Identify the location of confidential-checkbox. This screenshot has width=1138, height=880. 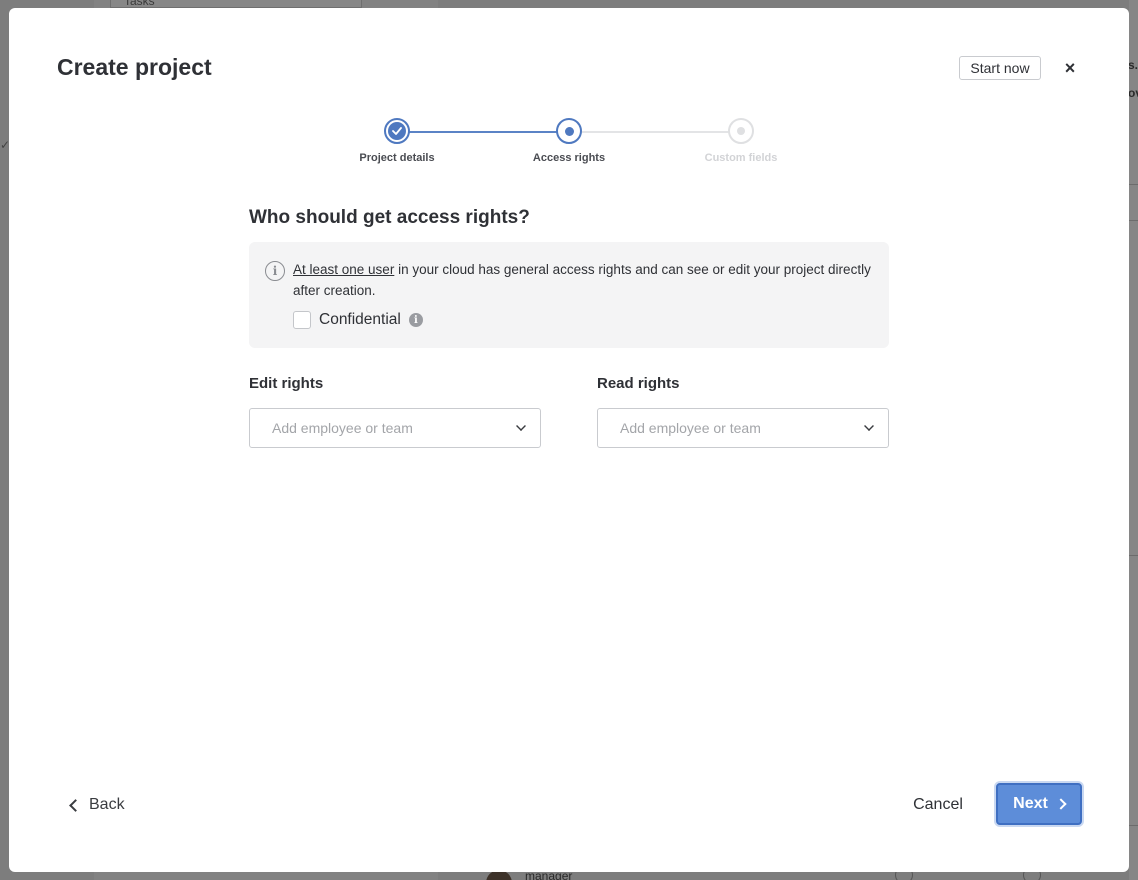
(302, 320).